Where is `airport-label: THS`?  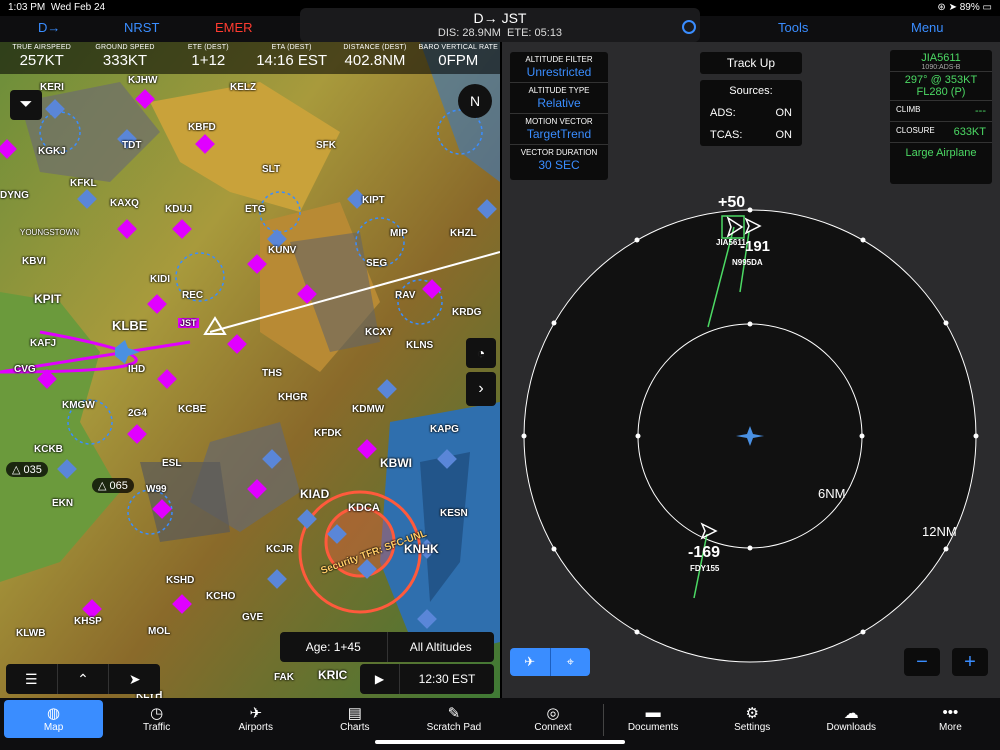
airport-label: THS is located at coordinates (272, 373).